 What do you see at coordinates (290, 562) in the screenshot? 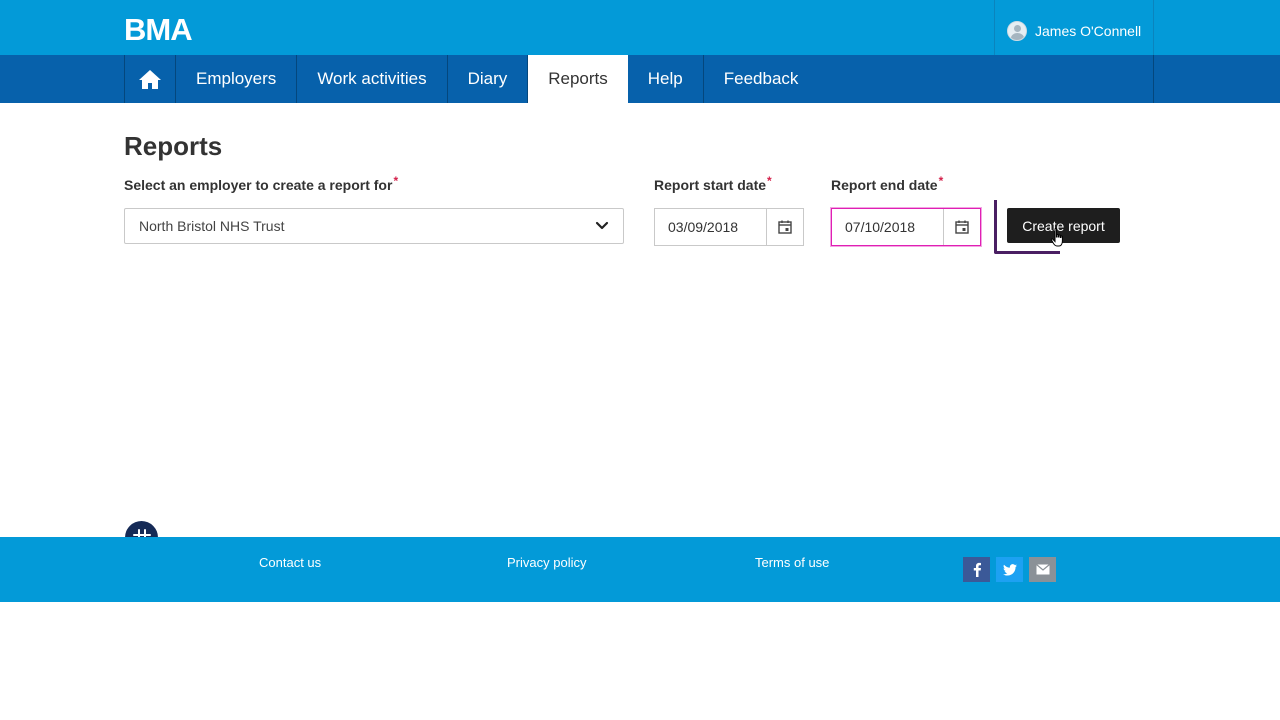
I see `footer-contact-link: Contact us` at bounding box center [290, 562].